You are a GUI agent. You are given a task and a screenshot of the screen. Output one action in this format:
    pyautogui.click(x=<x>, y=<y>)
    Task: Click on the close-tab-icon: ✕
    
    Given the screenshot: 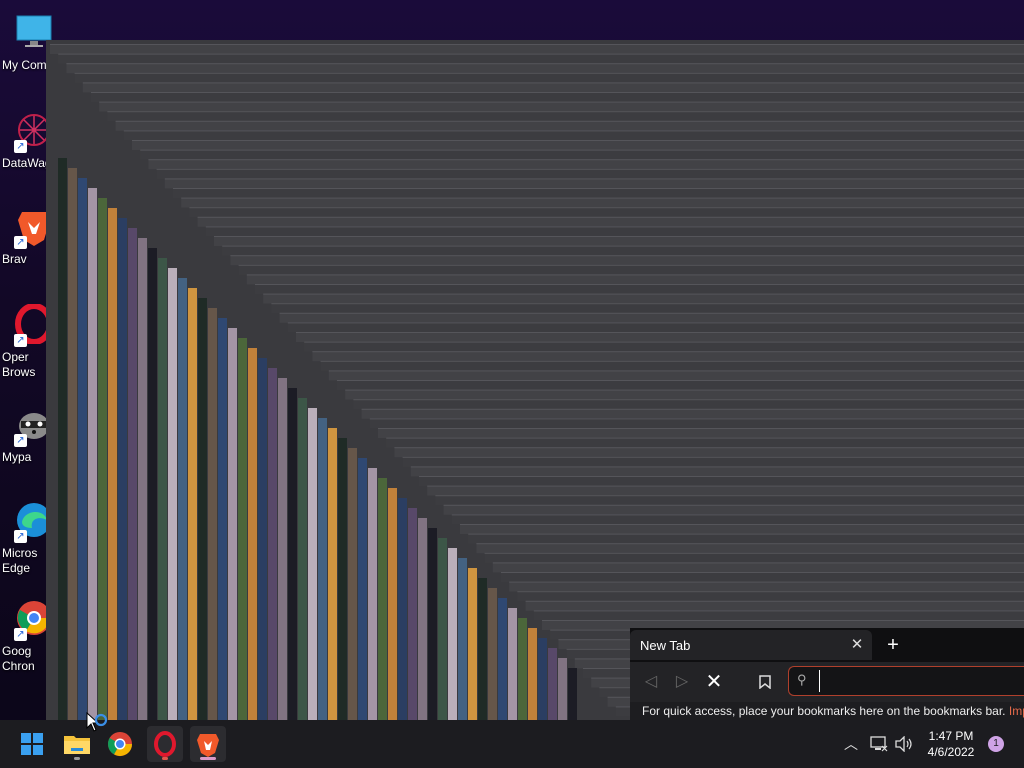 What is the action you would take?
    pyautogui.click(x=857, y=645)
    